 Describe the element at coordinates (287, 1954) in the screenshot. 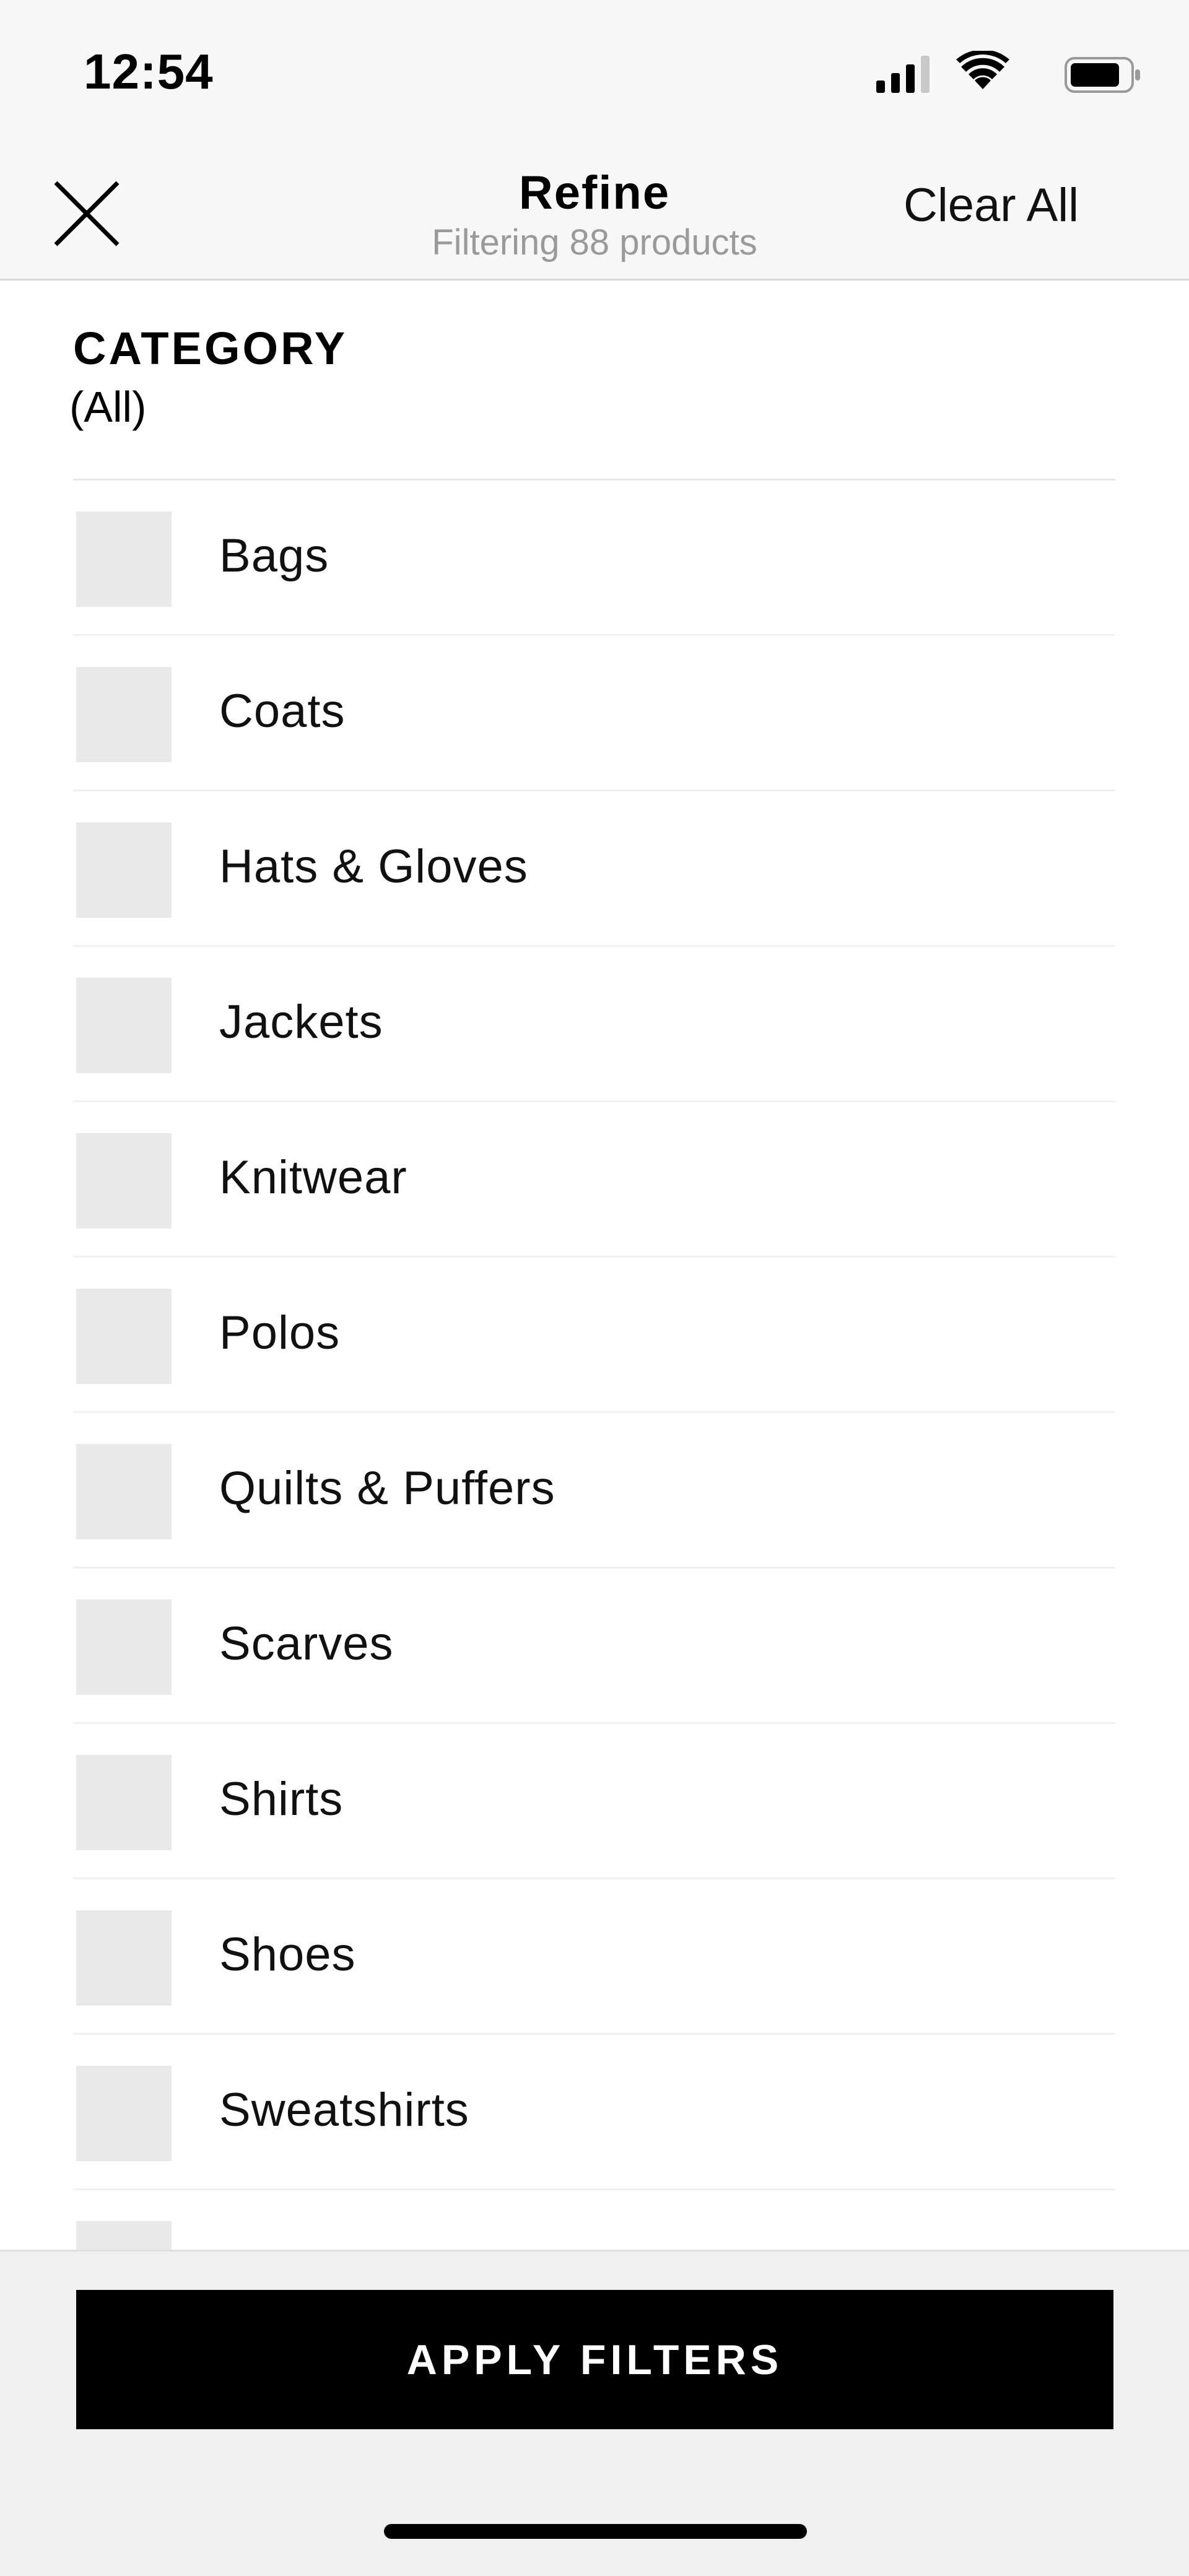

I see `category-item-label: Shoes` at that location.